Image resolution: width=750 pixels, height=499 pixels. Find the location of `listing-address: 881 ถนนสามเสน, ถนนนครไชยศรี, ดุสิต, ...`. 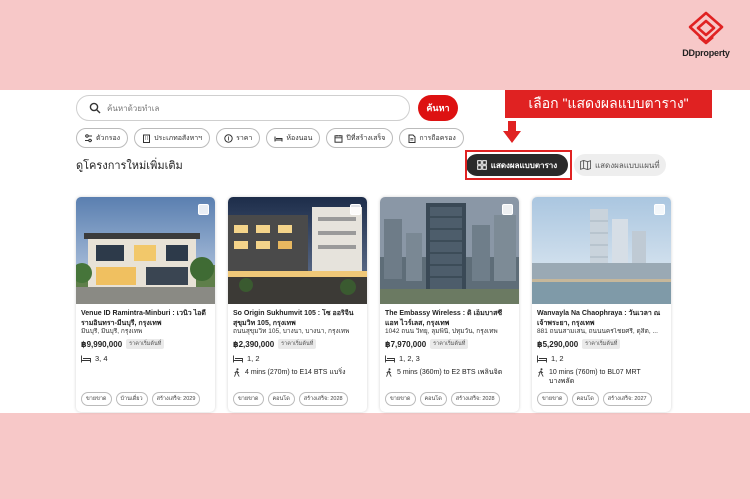

listing-address: 881 ถนนสามเสน, ถนนนครไชยศรี, ดุสิต, ... is located at coordinates (597, 331).